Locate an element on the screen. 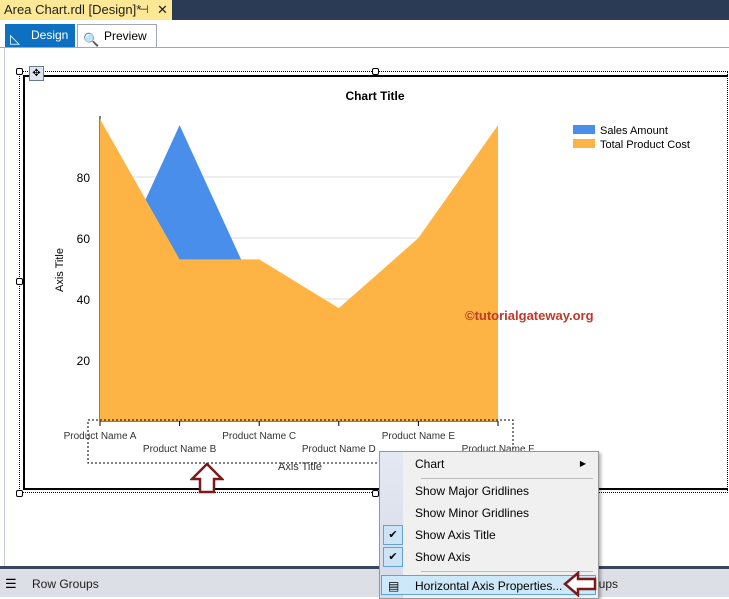  menu-label: Show Axis Title is located at coordinates (455, 535).